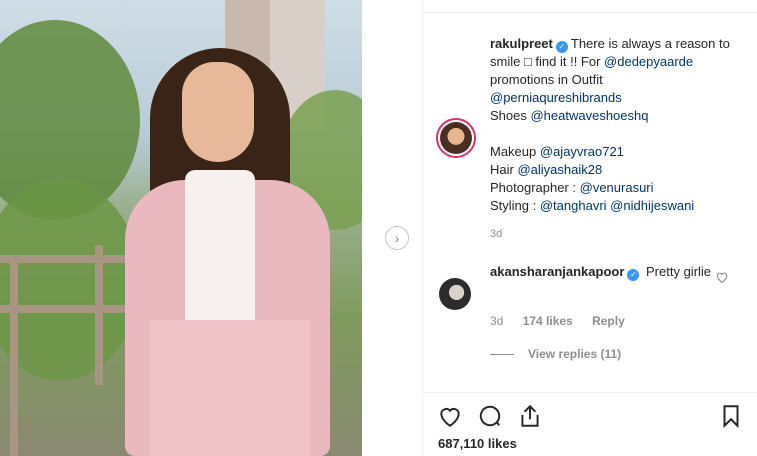 The width and height of the screenshot is (757, 456). What do you see at coordinates (648, 61) in the screenshot?
I see `mention-link: @dedepyaarde` at bounding box center [648, 61].